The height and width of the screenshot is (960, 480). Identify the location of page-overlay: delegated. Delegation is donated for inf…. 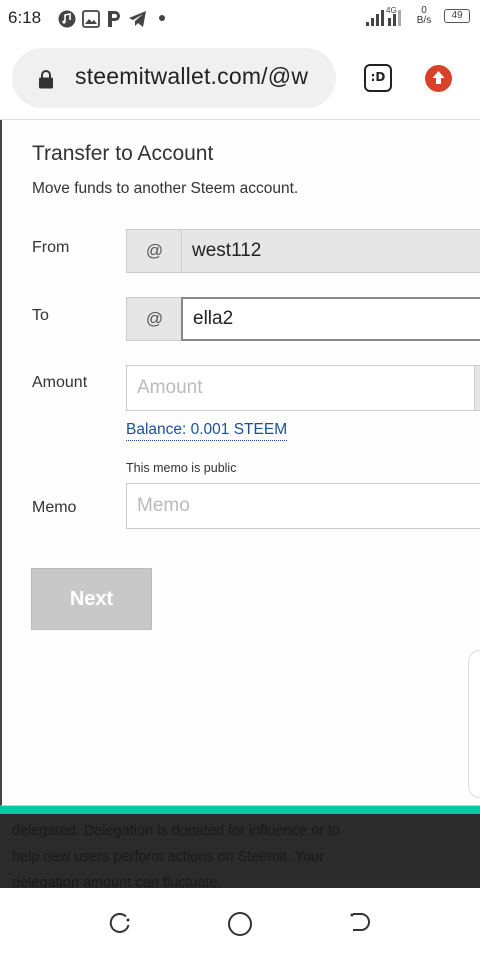
(240, 851).